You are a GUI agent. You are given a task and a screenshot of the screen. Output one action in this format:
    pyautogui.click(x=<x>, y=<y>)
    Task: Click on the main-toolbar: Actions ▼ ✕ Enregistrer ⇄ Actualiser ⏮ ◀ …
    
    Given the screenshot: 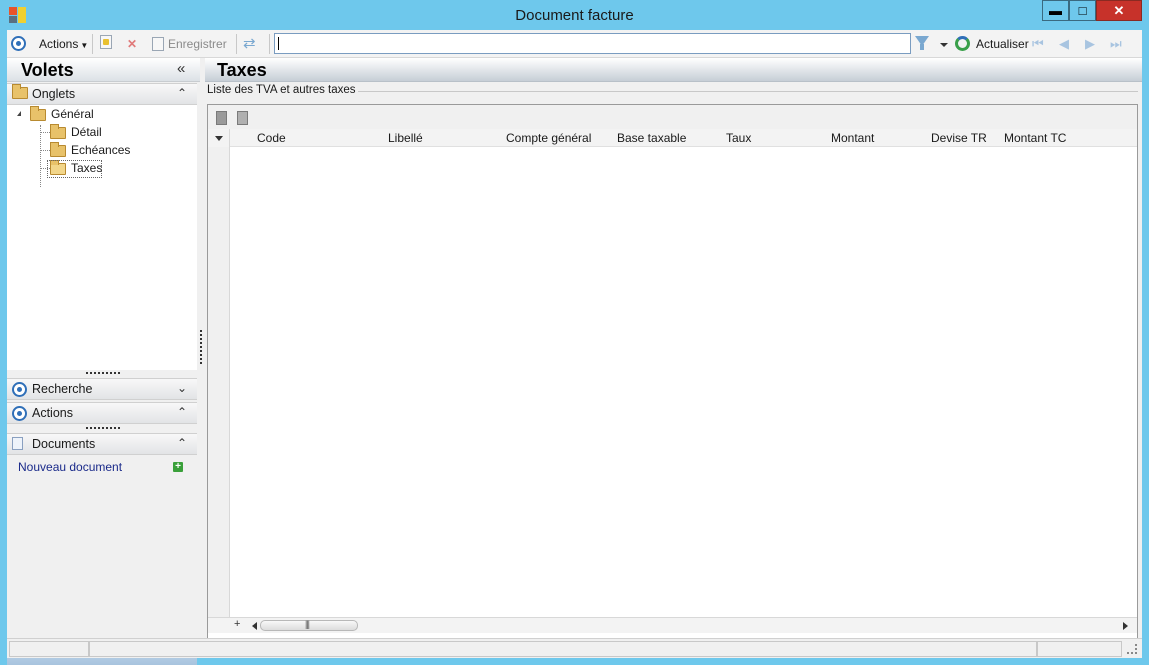 What is the action you would take?
    pyautogui.click(x=574, y=44)
    